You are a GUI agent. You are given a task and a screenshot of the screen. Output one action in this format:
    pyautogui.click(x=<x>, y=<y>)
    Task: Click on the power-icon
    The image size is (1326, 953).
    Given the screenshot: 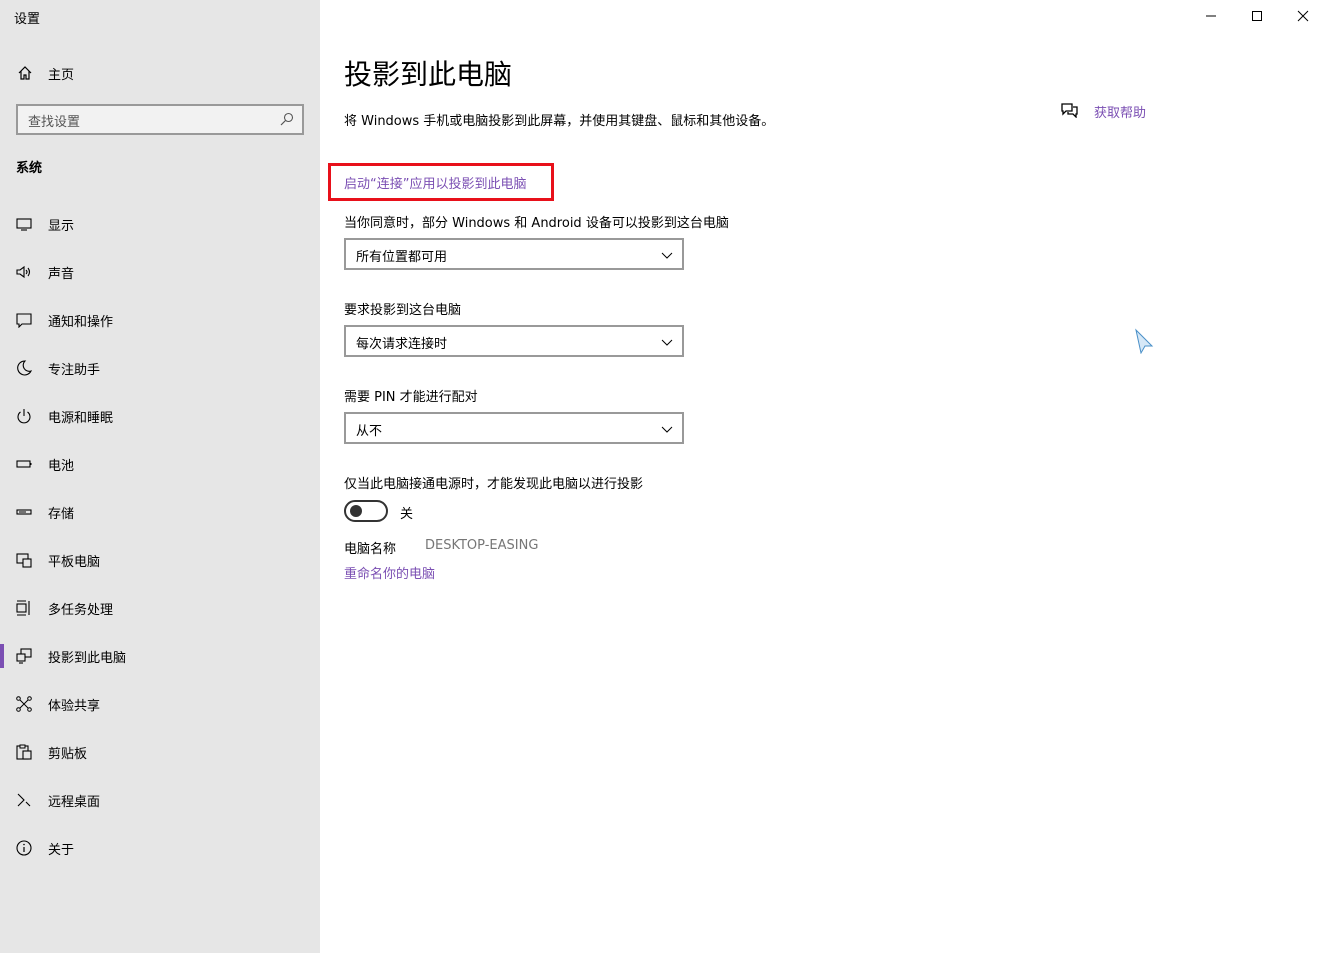 What is the action you would take?
    pyautogui.click(x=24, y=416)
    